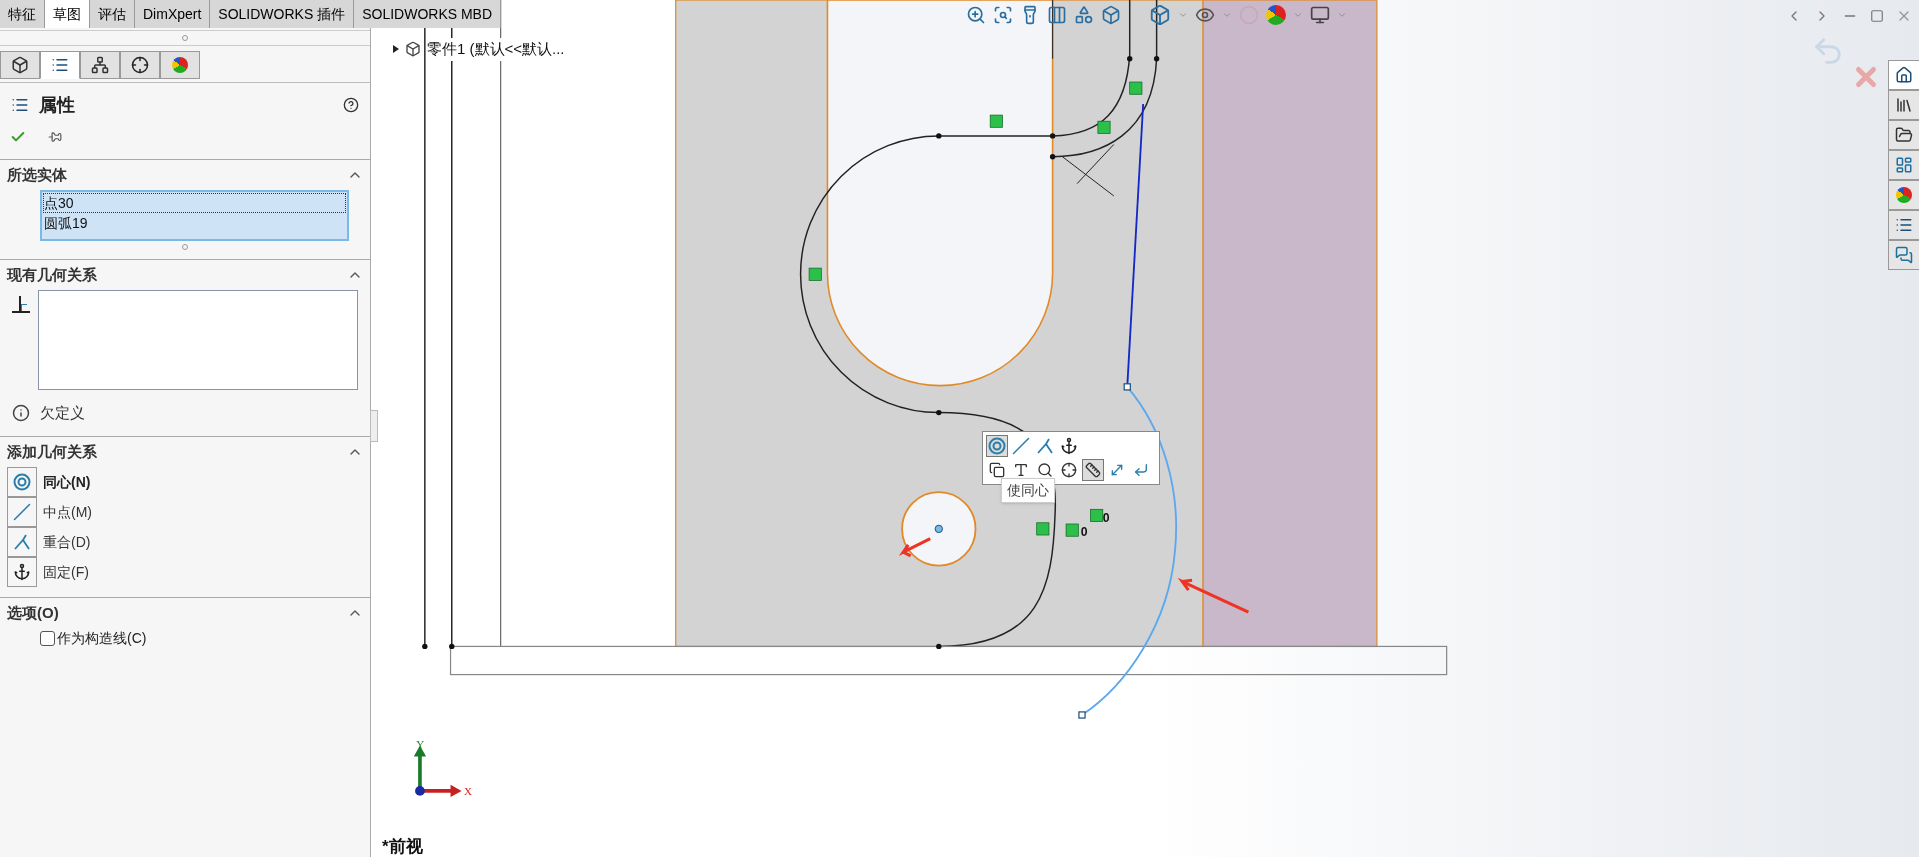 The image size is (1919, 857). I want to click on selection-item: 点30, so click(194, 203).